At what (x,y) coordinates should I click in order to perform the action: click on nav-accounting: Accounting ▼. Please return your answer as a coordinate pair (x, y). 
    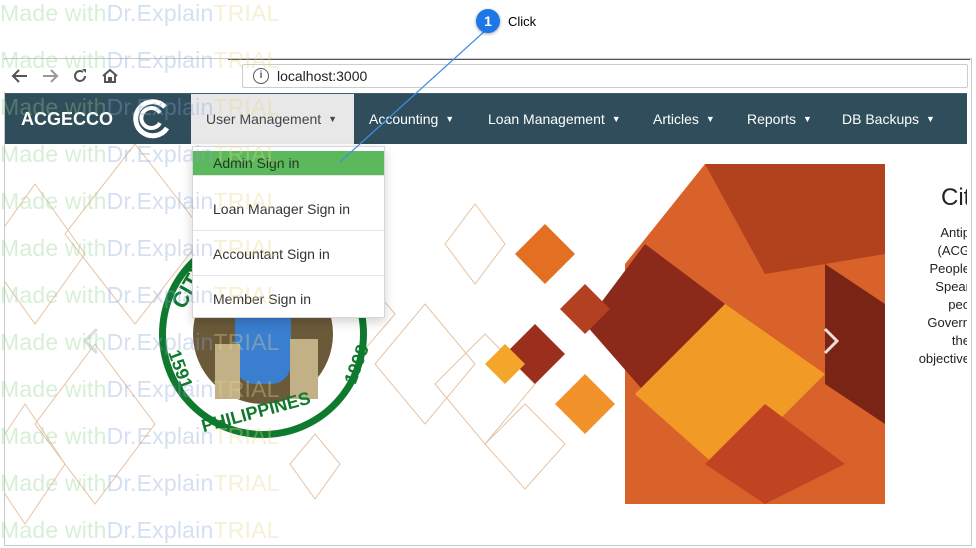
    Looking at the image, I should click on (411, 119).